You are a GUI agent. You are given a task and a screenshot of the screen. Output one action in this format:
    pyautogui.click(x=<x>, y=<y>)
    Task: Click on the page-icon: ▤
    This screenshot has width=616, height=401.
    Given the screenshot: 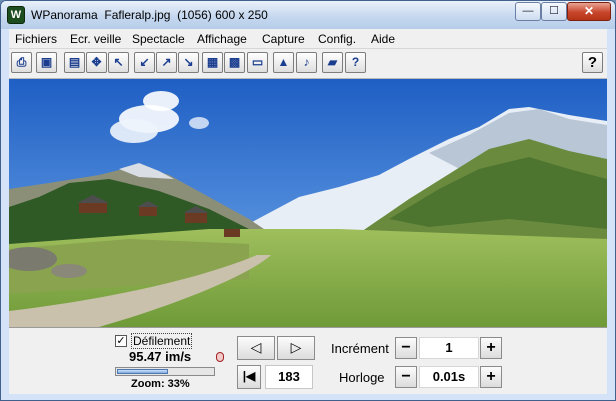 What is the action you would take?
    pyautogui.click(x=74, y=62)
    